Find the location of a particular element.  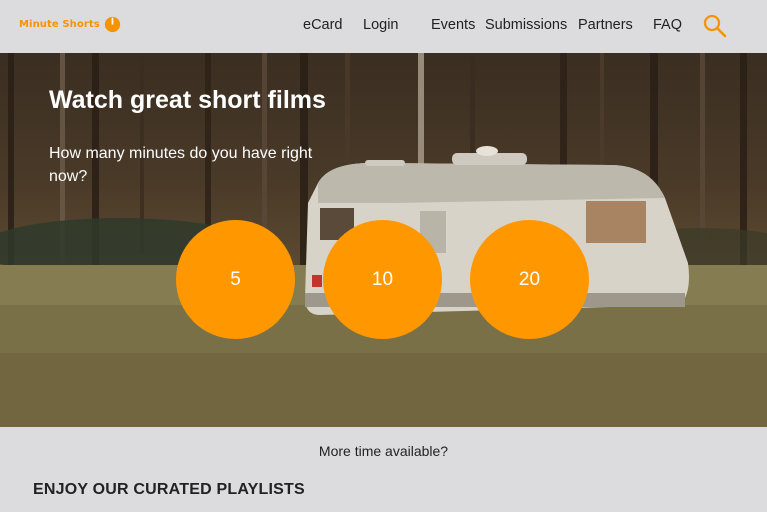

nav-faq: FAQ is located at coordinates (667, 25).